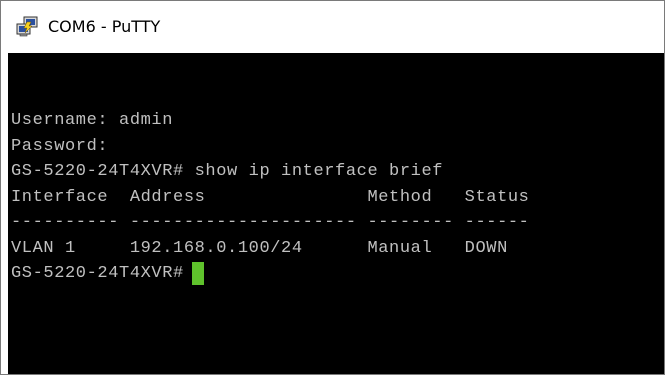  I want to click on window-title: COM6 - PuTTY, so click(104, 26).